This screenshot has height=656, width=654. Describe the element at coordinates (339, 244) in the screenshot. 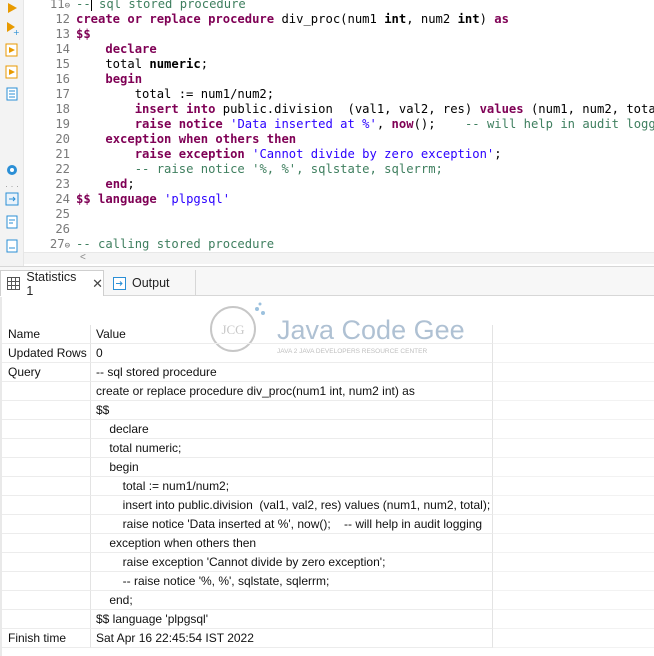

I see `code-line: 27⊖ -- calling stored procedure` at that location.